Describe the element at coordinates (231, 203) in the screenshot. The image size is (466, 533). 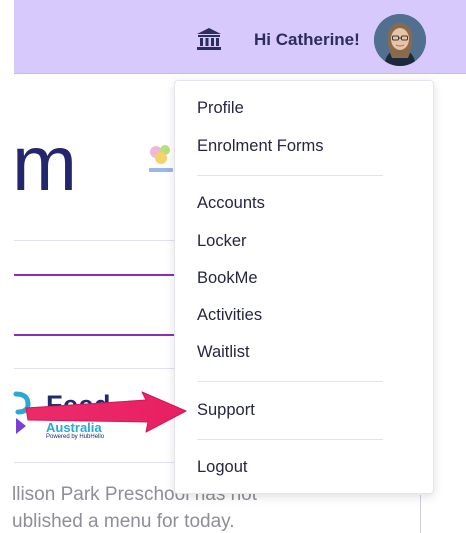
I see `menu-item-accounts: Accounts` at that location.